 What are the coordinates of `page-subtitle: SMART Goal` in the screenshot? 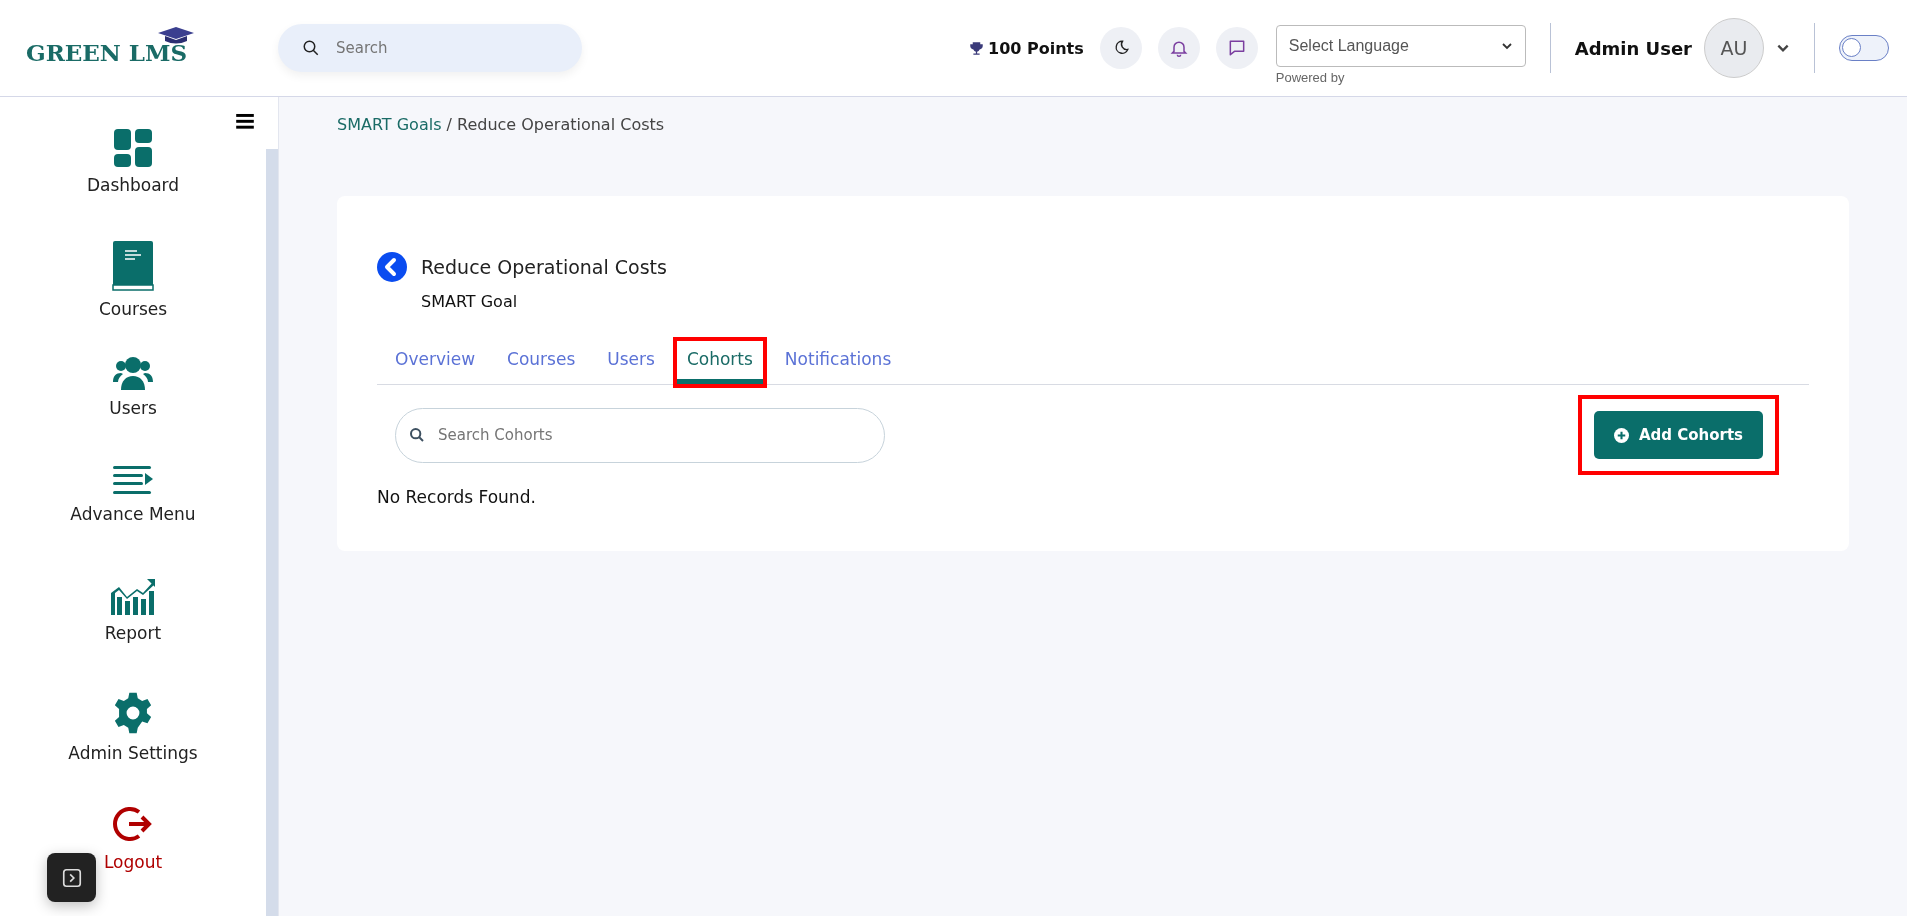 It's located at (470, 301).